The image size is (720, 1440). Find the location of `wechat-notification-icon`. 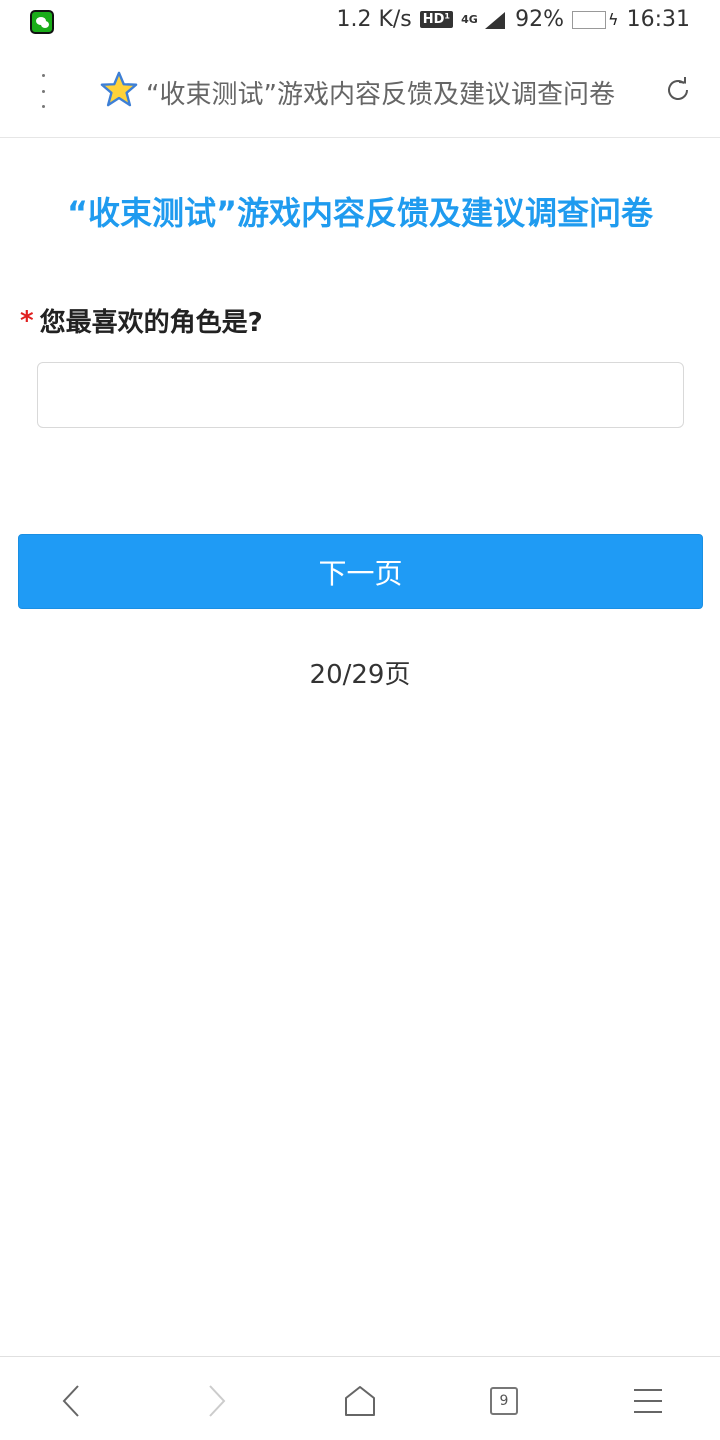

wechat-notification-icon is located at coordinates (42, 22).